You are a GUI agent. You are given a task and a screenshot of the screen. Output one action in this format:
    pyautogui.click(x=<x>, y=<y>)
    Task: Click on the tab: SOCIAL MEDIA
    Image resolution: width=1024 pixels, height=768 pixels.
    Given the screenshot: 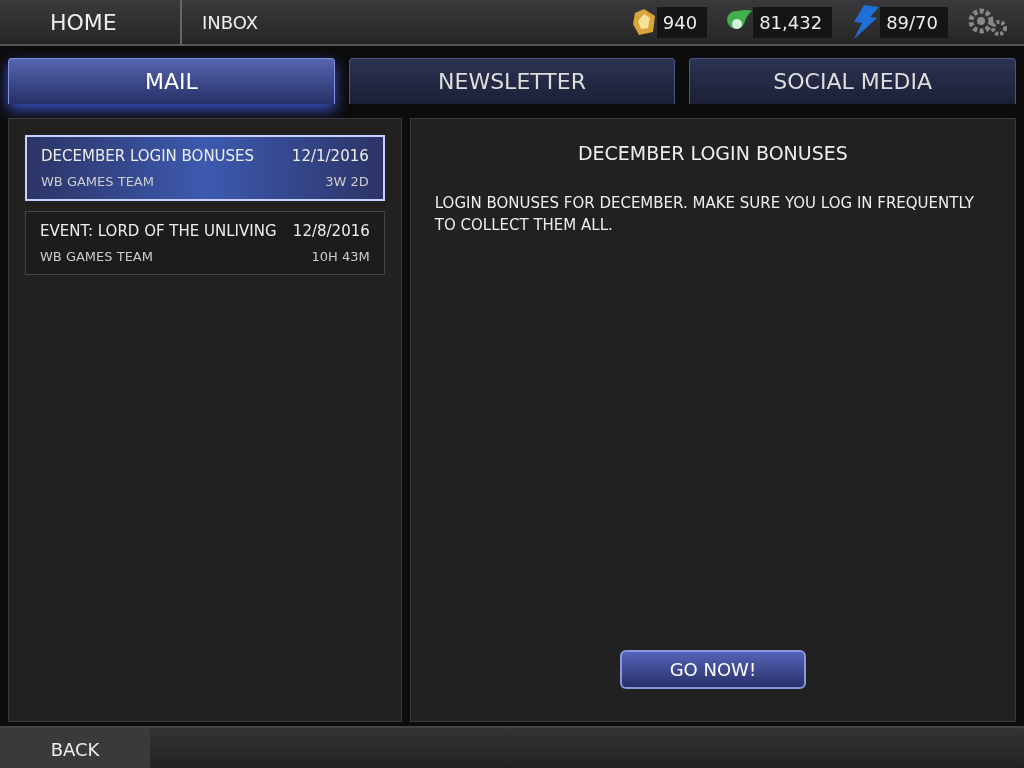 What is the action you would take?
    pyautogui.click(x=852, y=81)
    